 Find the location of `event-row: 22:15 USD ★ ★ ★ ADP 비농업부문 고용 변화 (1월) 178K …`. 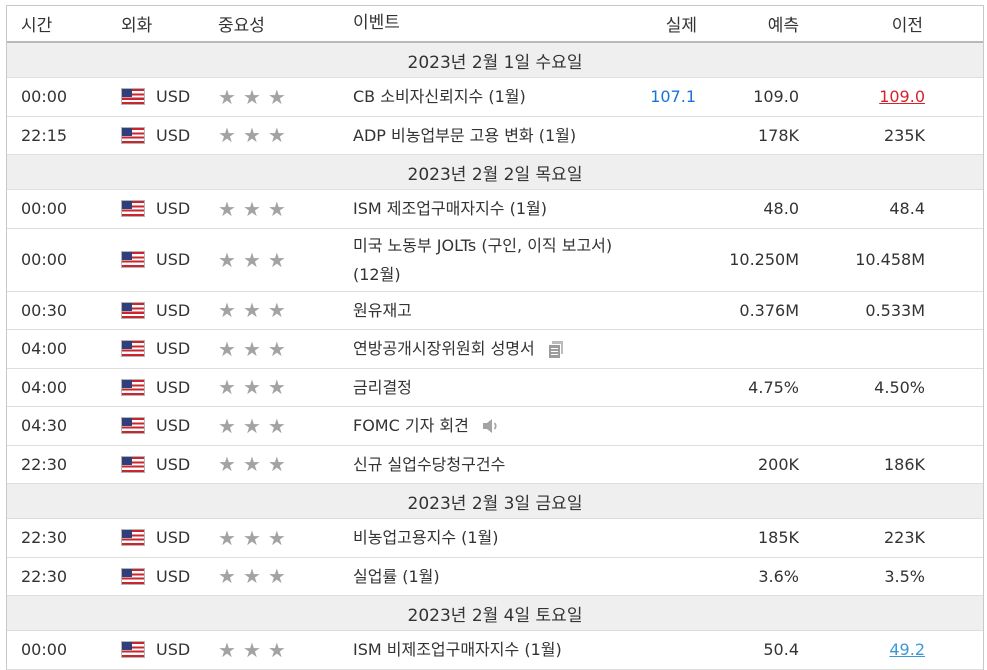

event-row: 22:15 USD ★ ★ ★ ADP 비농업부문 고용 변화 (1월) 178K … is located at coordinates (495, 136).